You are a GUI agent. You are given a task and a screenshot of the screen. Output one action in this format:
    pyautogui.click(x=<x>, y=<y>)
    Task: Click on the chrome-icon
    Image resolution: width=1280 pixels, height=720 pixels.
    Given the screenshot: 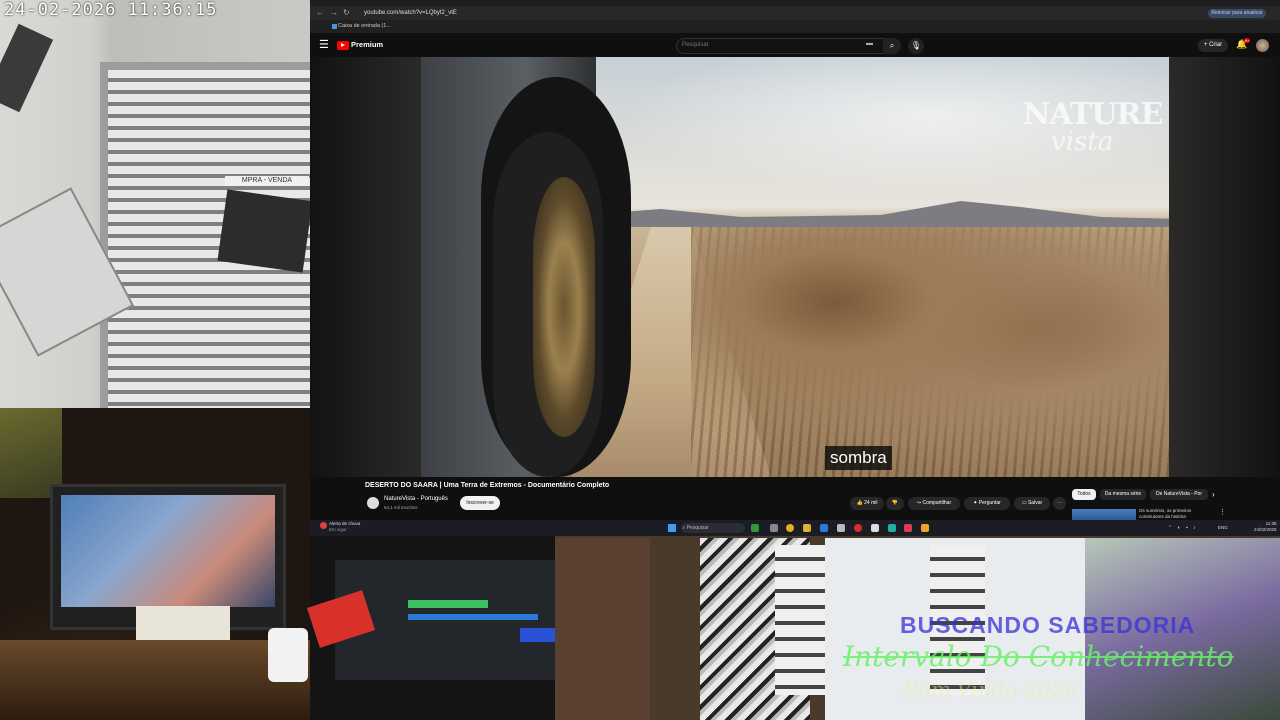 What is the action you would take?
    pyautogui.click(x=790, y=528)
    